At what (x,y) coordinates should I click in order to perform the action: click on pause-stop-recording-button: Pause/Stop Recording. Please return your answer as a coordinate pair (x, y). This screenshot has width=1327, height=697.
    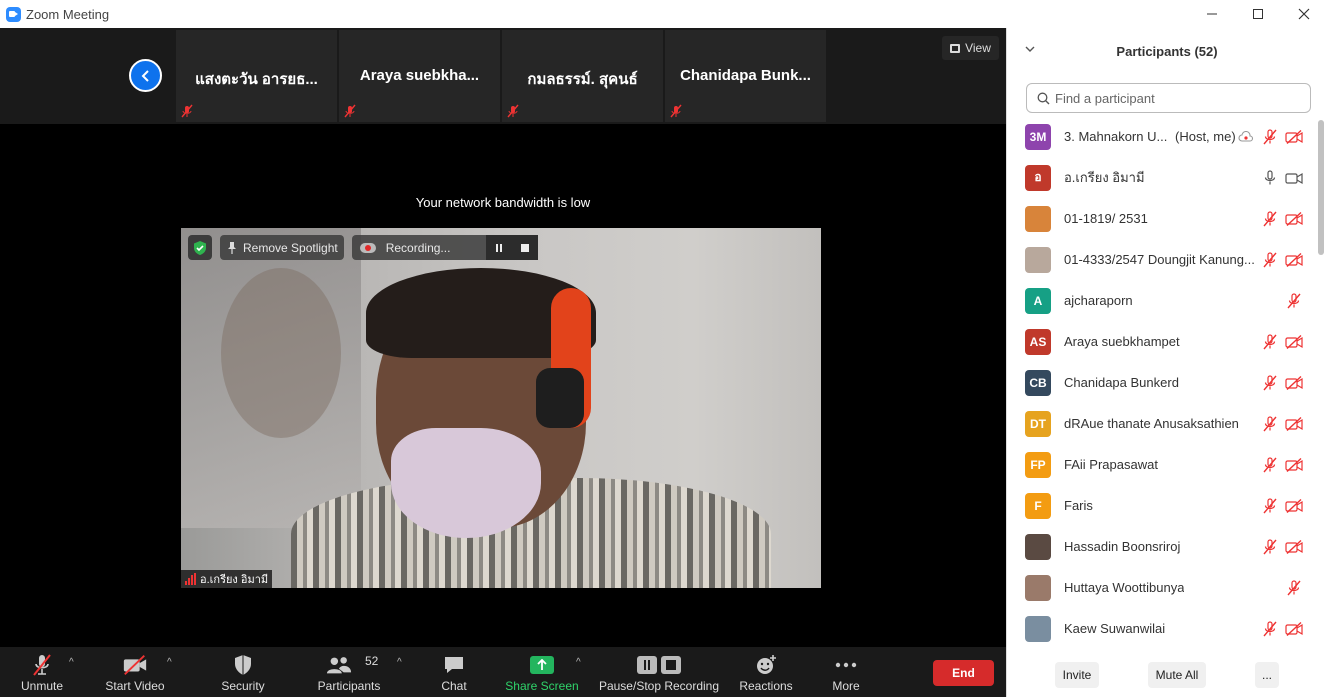
    Looking at the image, I should click on (659, 672).